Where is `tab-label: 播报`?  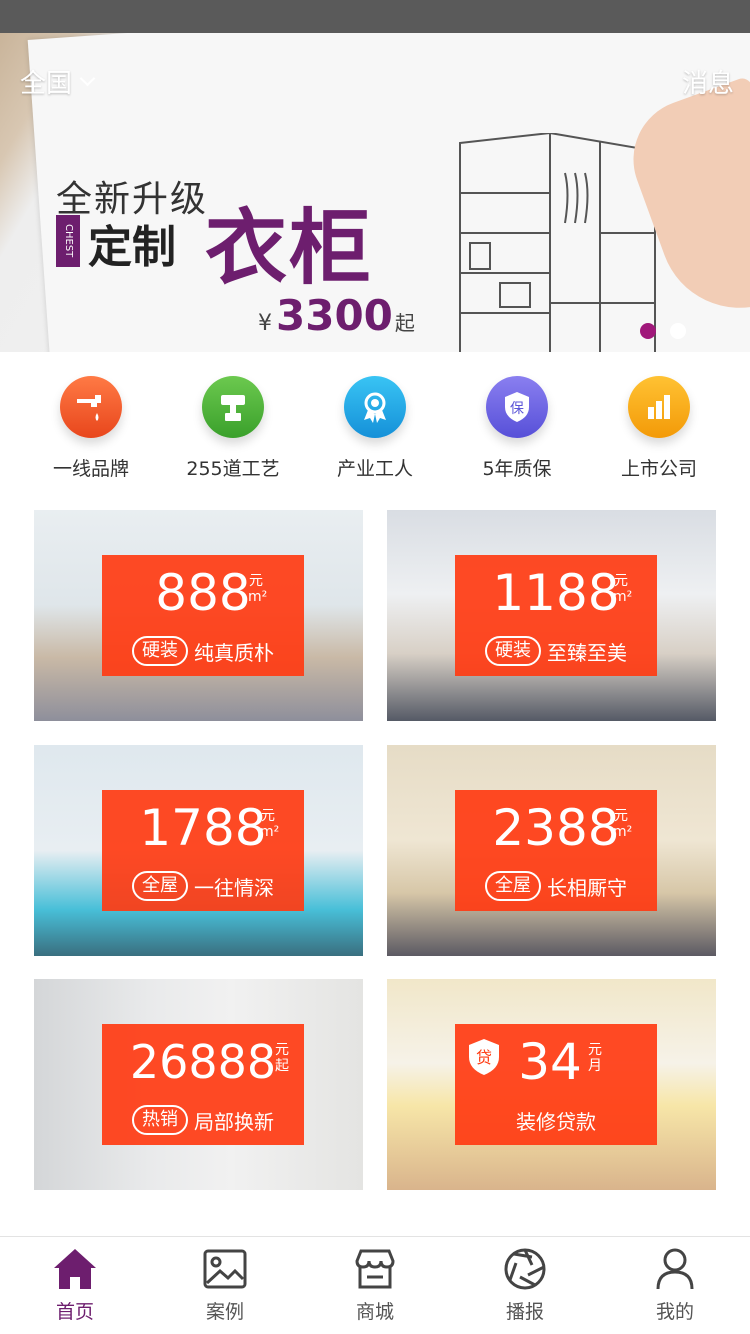
tab-label: 播报 is located at coordinates (524, 1312).